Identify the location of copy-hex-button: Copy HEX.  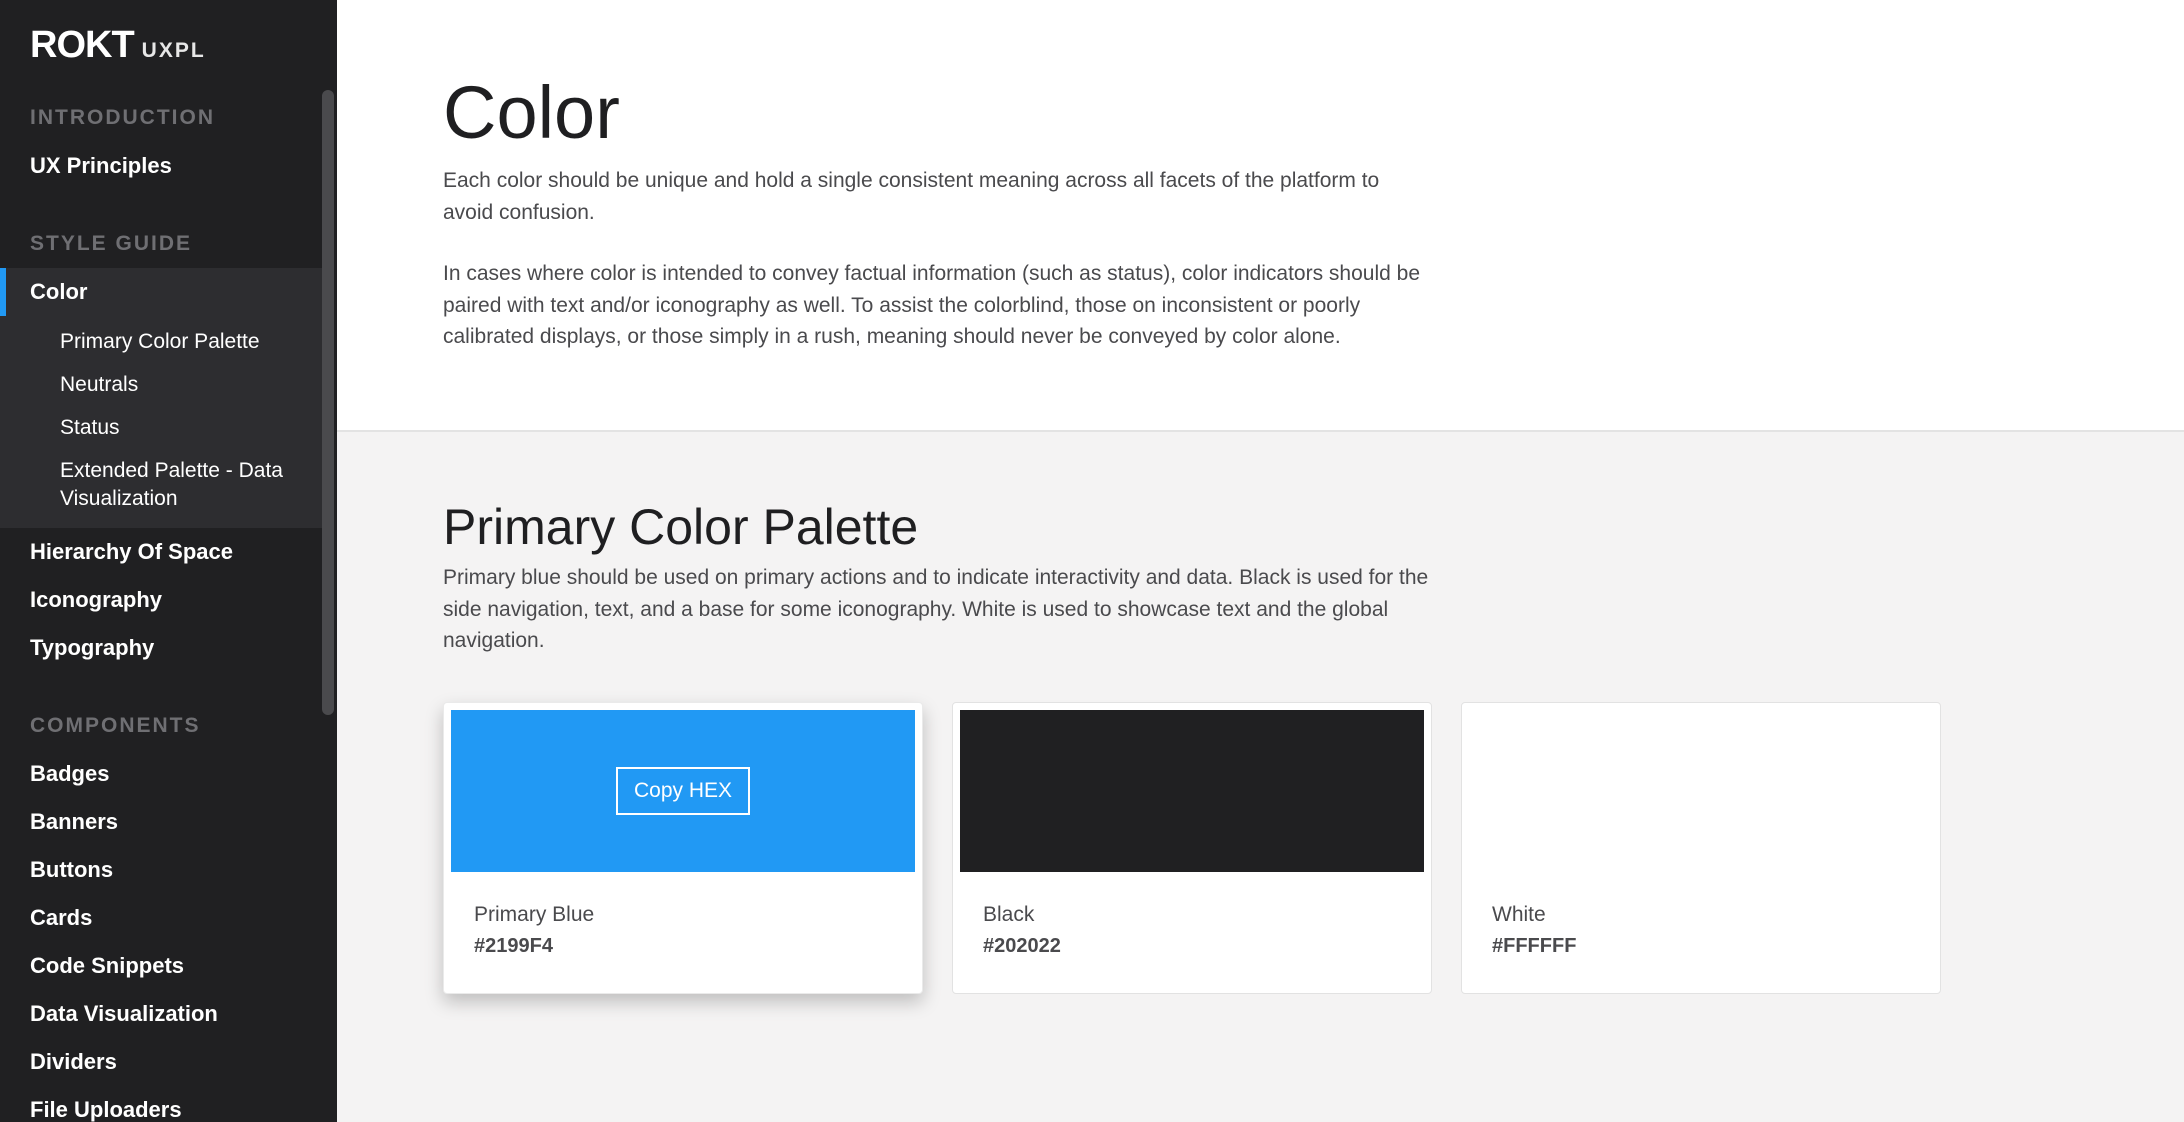
(683, 791).